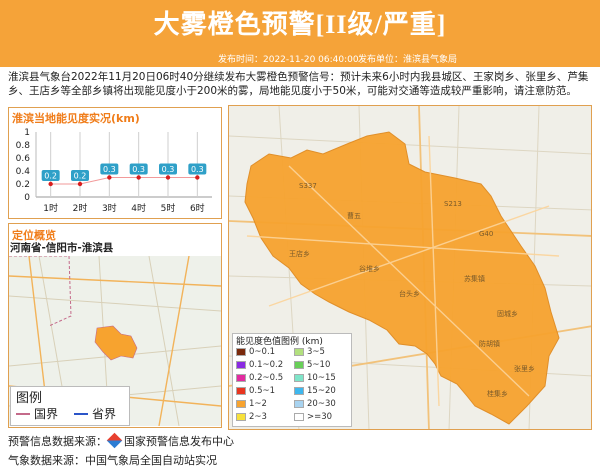 The height and width of the screenshot is (471, 600). What do you see at coordinates (497, 393) in the screenshot?
I see `map-label: 桂集乡` at bounding box center [497, 393].